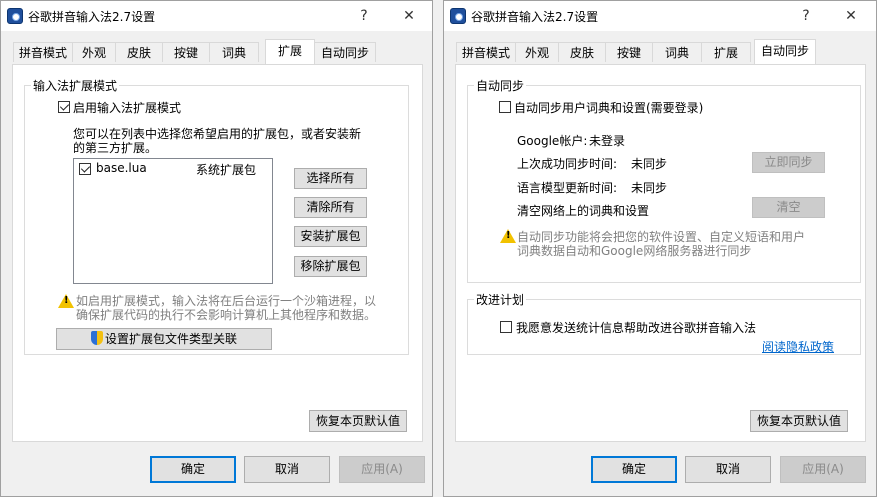 This screenshot has height=497, width=877. What do you see at coordinates (85, 169) in the screenshot?
I see `package-checkbox` at bounding box center [85, 169].